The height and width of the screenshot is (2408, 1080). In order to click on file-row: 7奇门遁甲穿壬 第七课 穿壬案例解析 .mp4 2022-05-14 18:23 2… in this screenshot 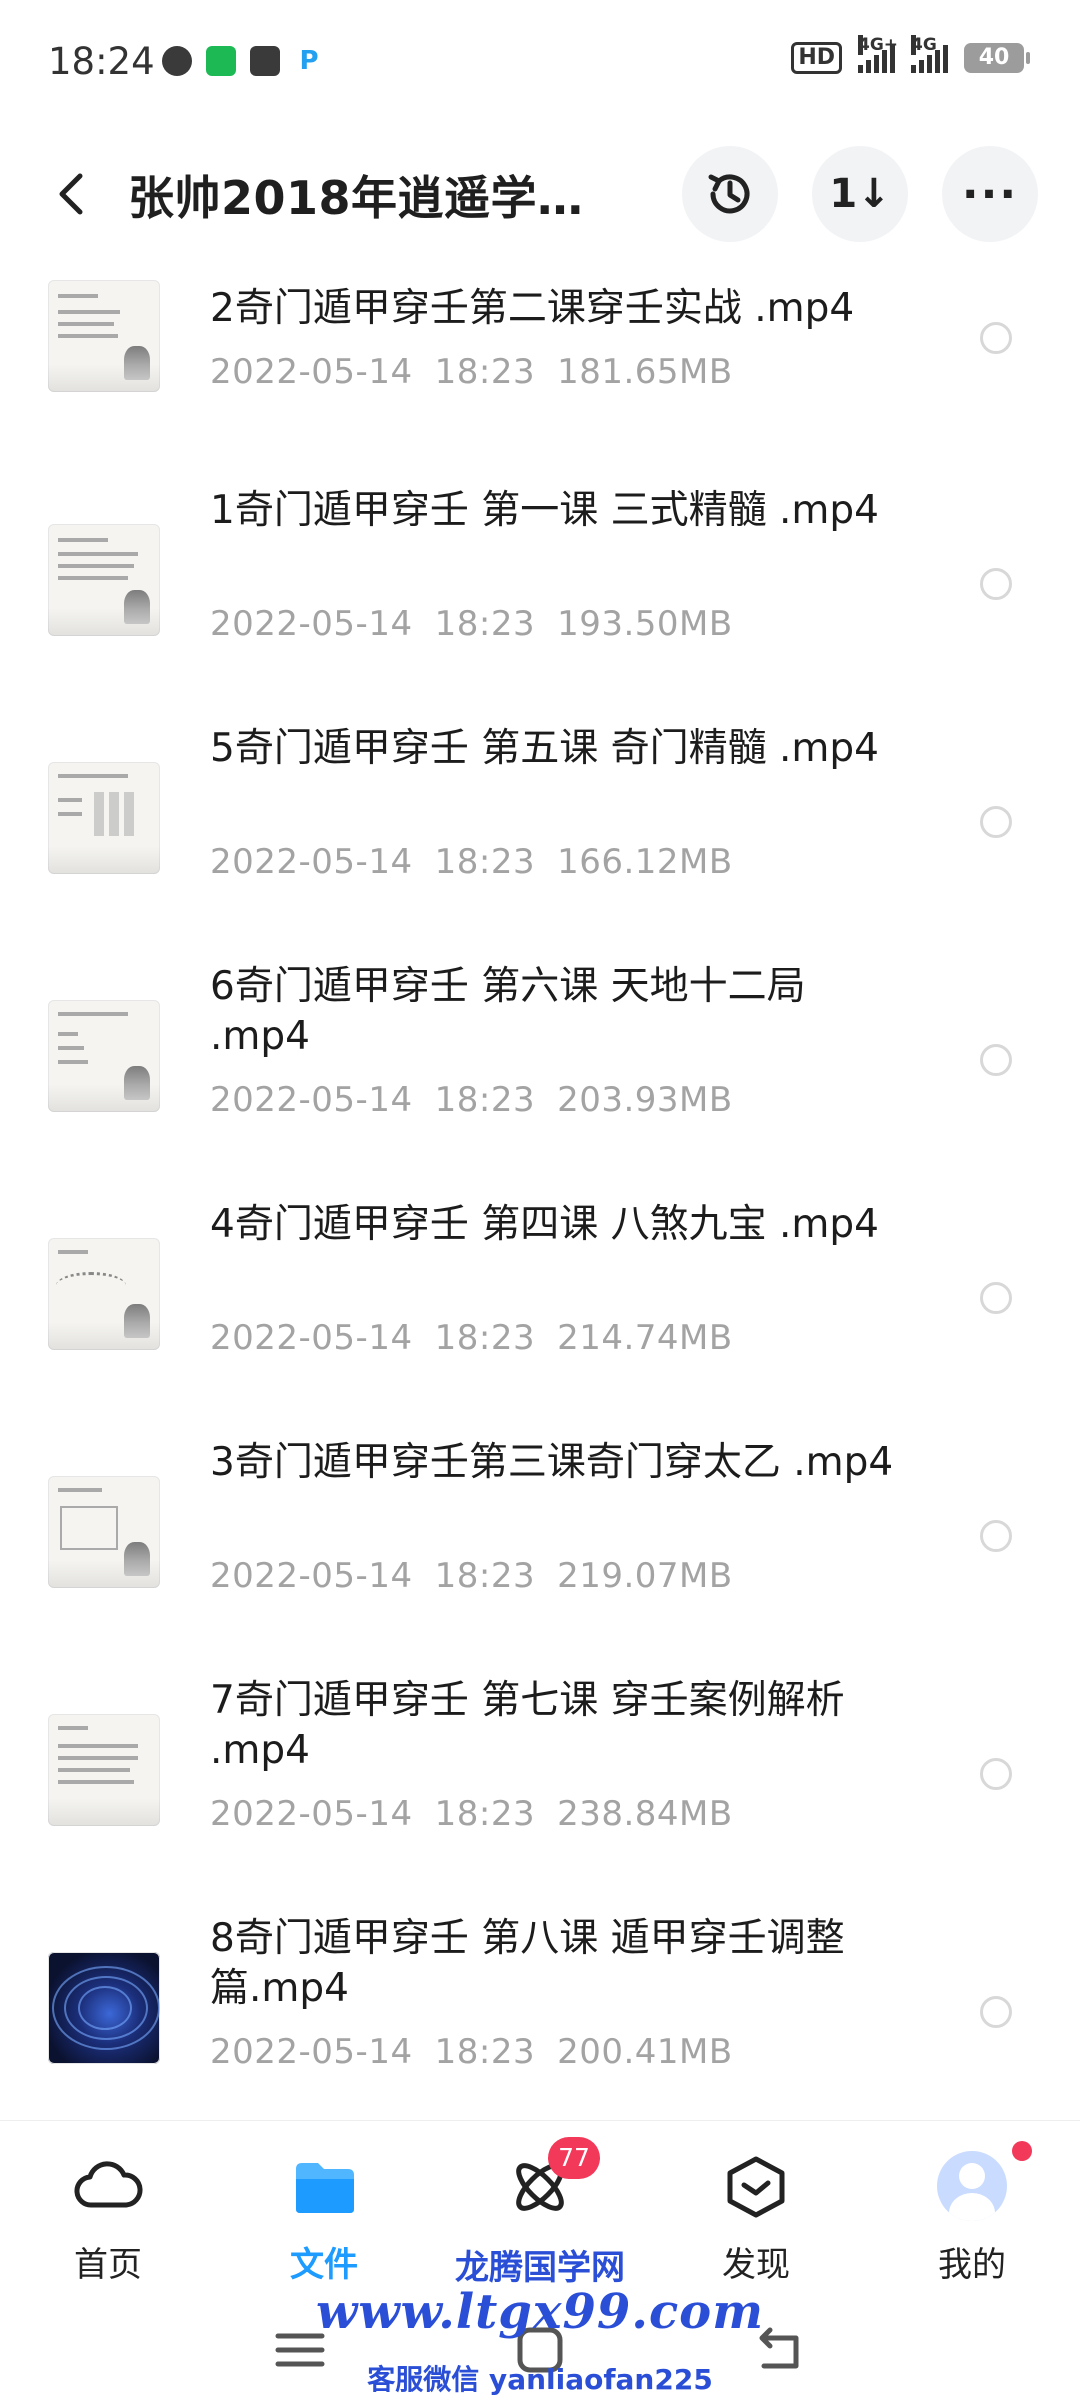, I will do `click(540, 1771)`.